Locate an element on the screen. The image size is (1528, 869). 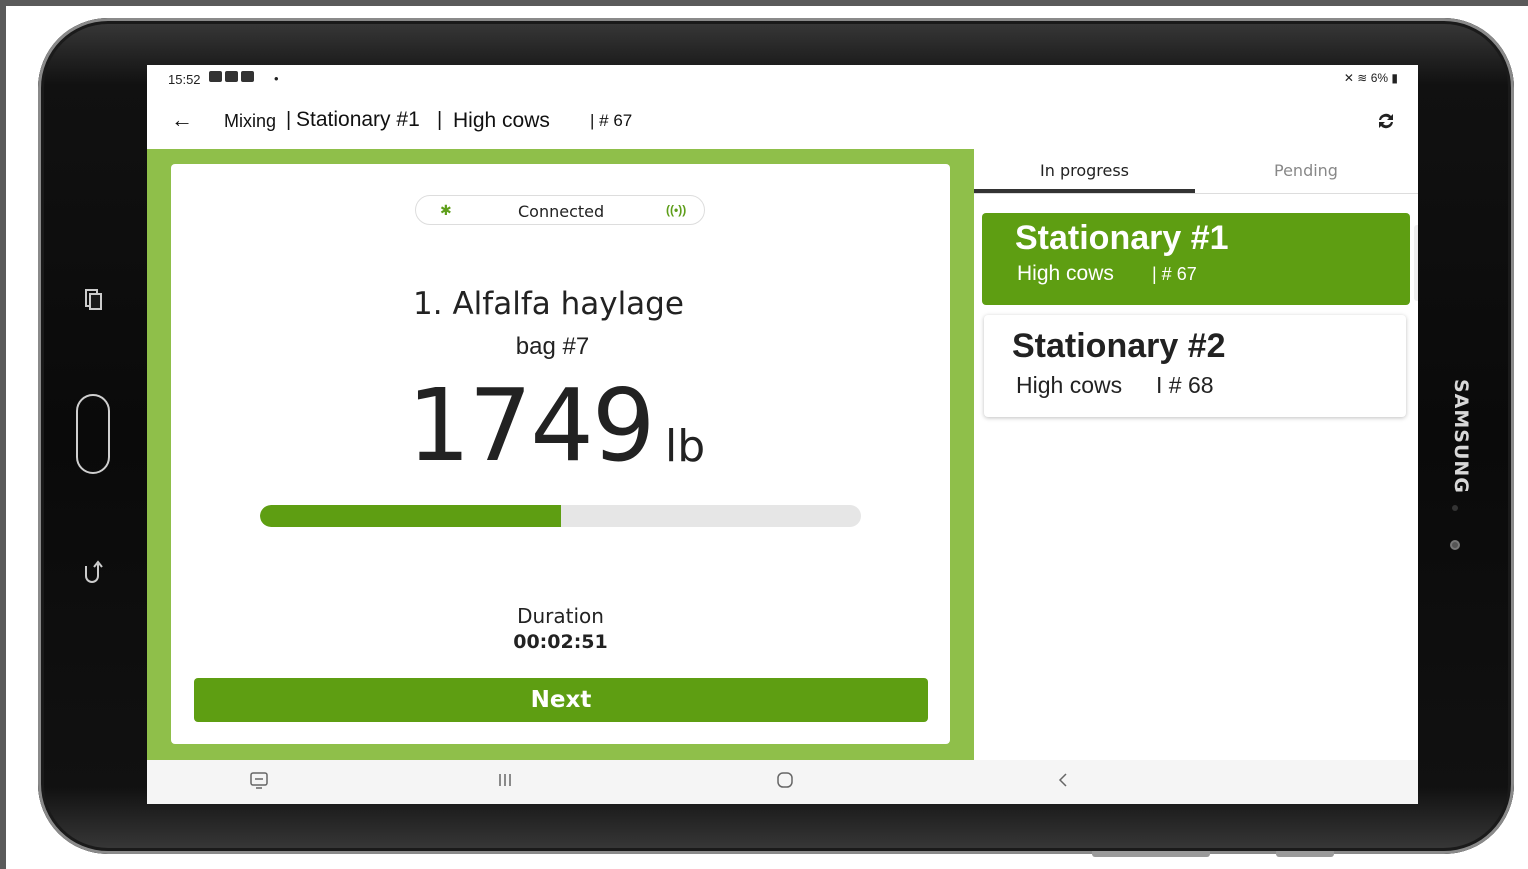
tab-in-progress: In progress is located at coordinates (1084, 170).